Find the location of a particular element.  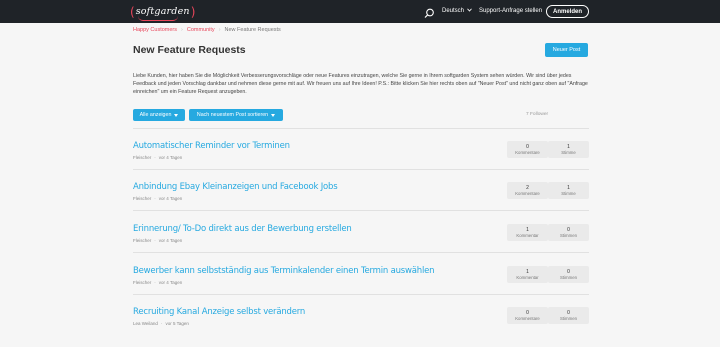

logo-swoosh is located at coordinates (158, 18).